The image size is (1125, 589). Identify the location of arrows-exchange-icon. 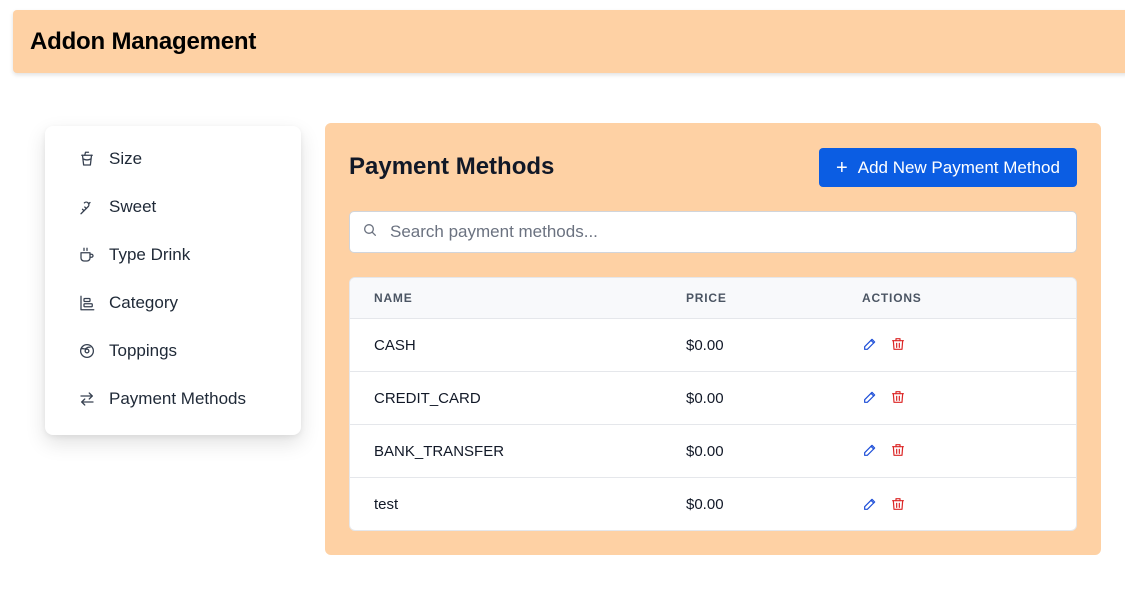
(87, 399).